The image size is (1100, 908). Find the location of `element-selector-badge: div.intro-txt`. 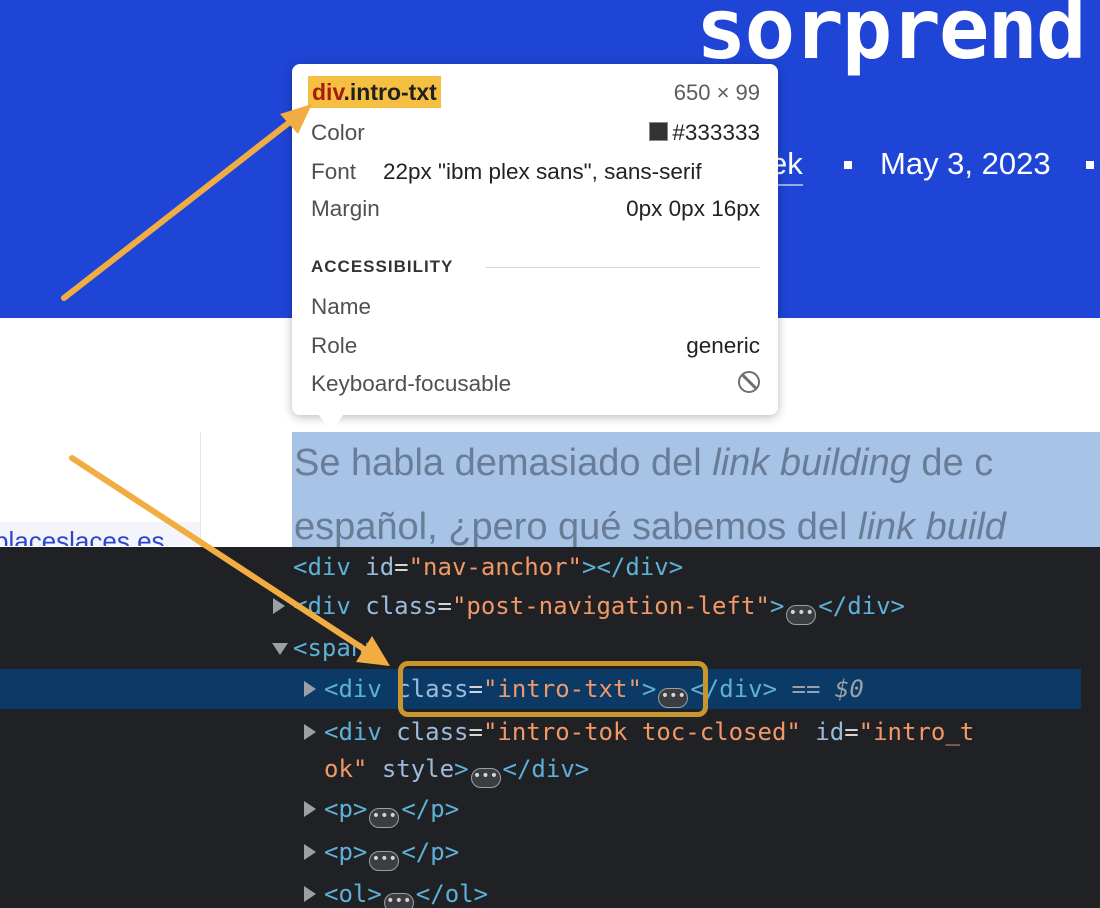

element-selector-badge: div.intro-txt is located at coordinates (374, 92).